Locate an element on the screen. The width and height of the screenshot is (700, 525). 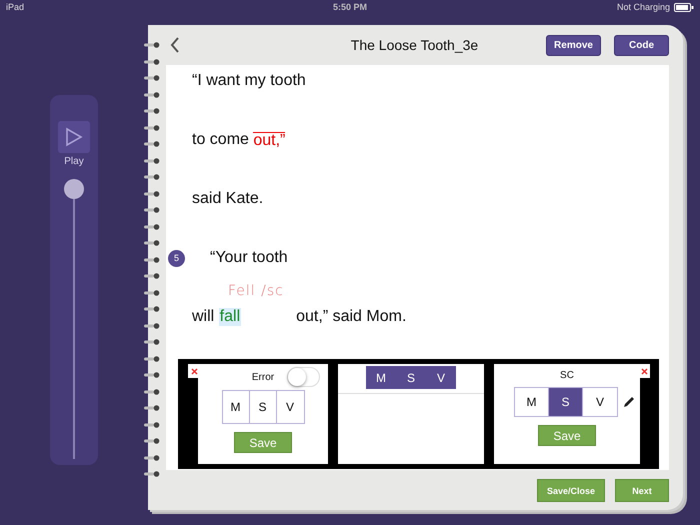
story-text: “I want my tooth is located at coordinates (249, 81).